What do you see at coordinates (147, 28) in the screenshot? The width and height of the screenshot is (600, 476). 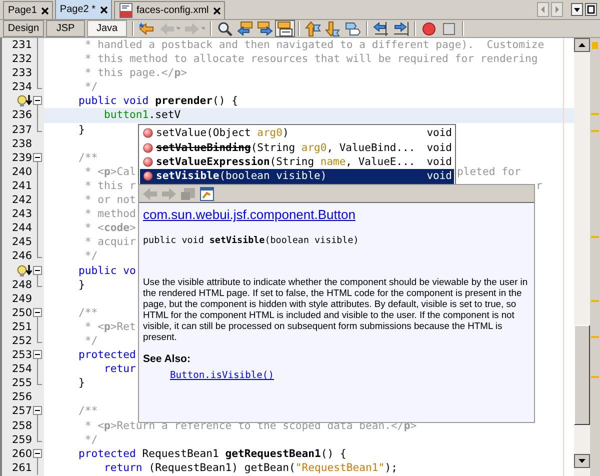 I see `arrow-star-icon` at bounding box center [147, 28].